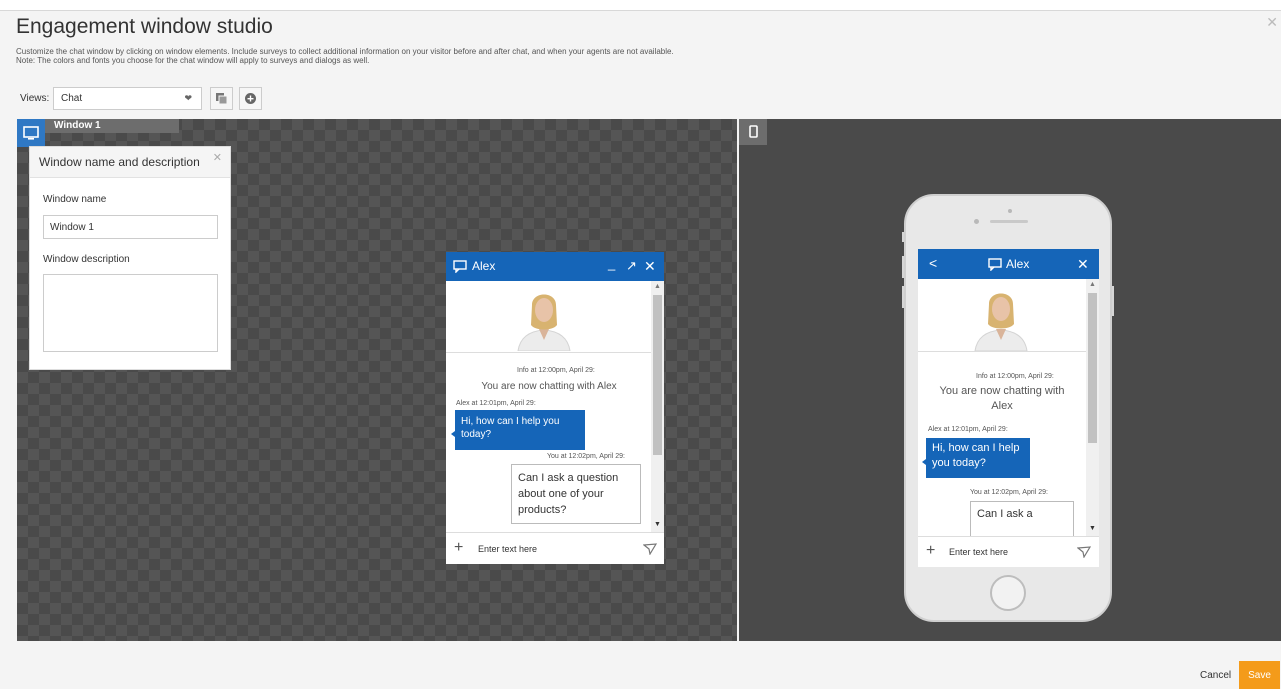  I want to click on window-description-label: Window description, so click(86, 259).